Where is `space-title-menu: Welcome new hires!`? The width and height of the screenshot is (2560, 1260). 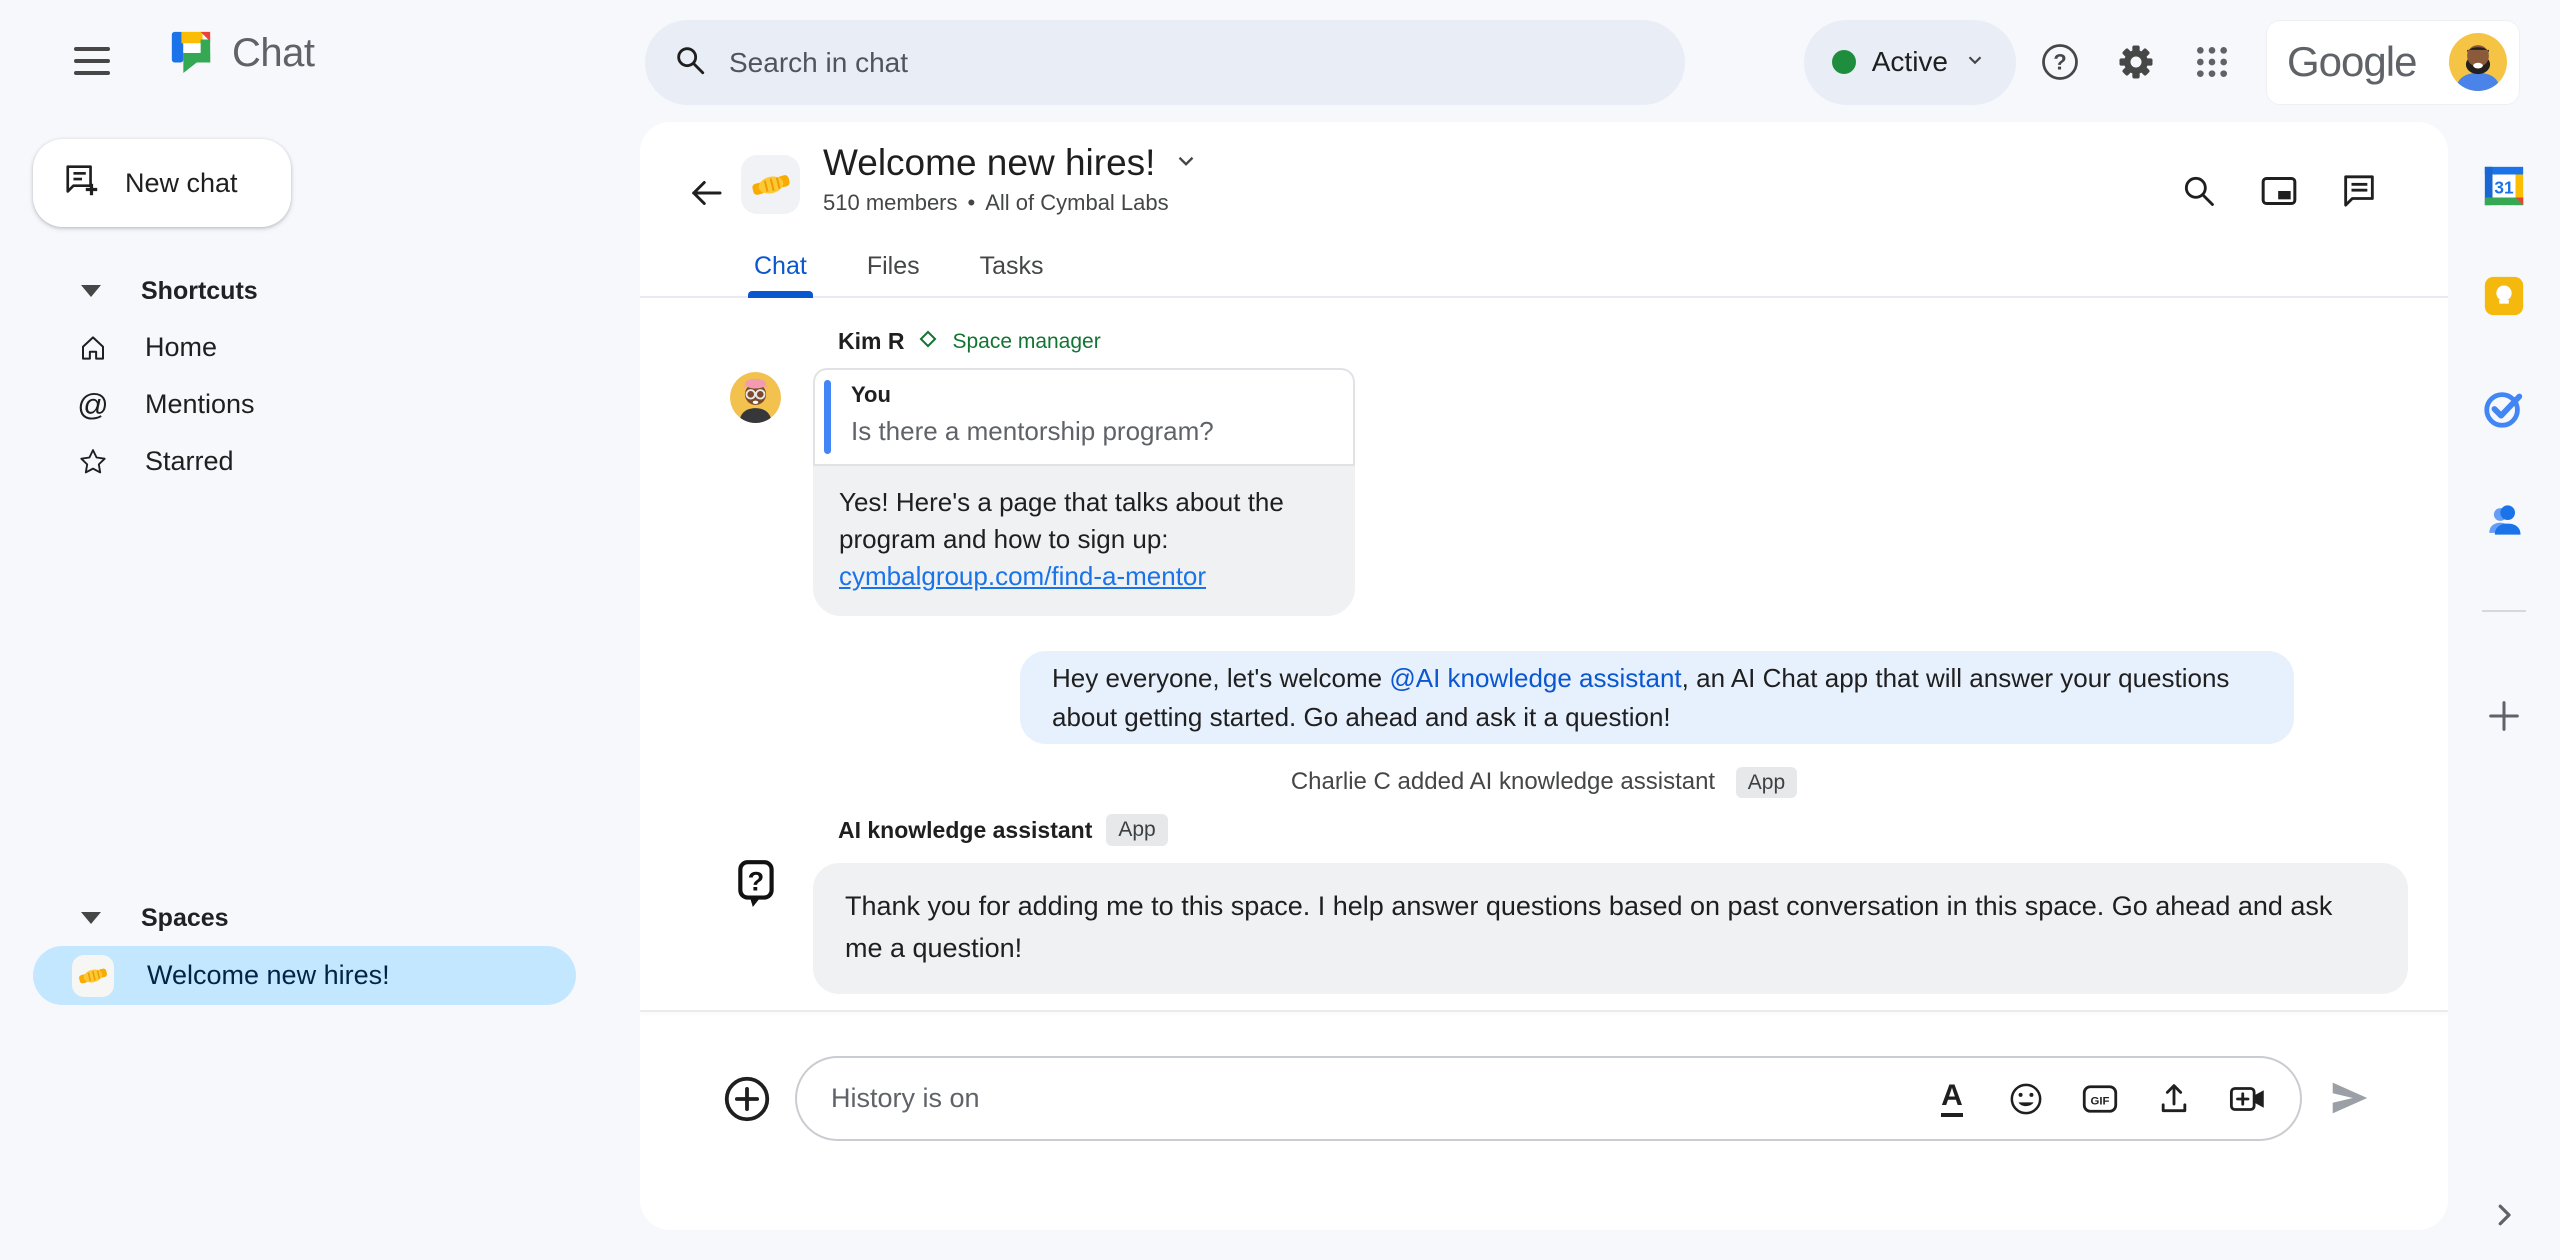 space-title-menu: Welcome new hires! is located at coordinates (1011, 163).